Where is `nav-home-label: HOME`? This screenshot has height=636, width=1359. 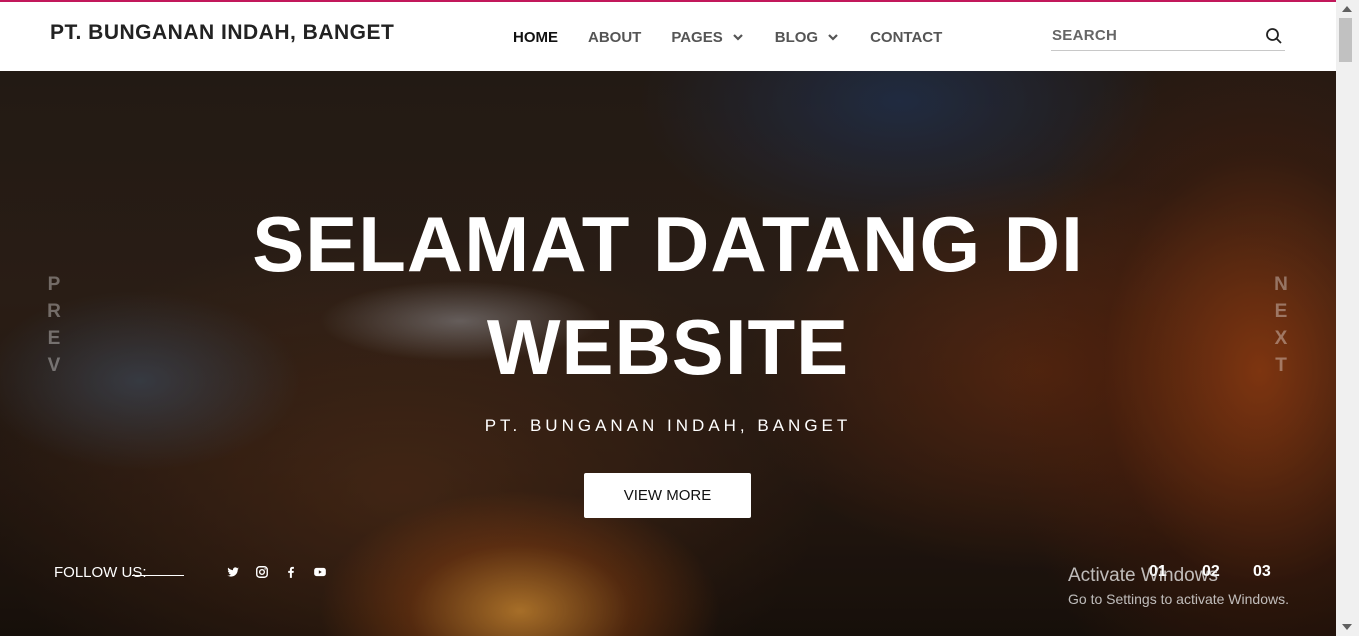
nav-home-label: HOME is located at coordinates (535, 37).